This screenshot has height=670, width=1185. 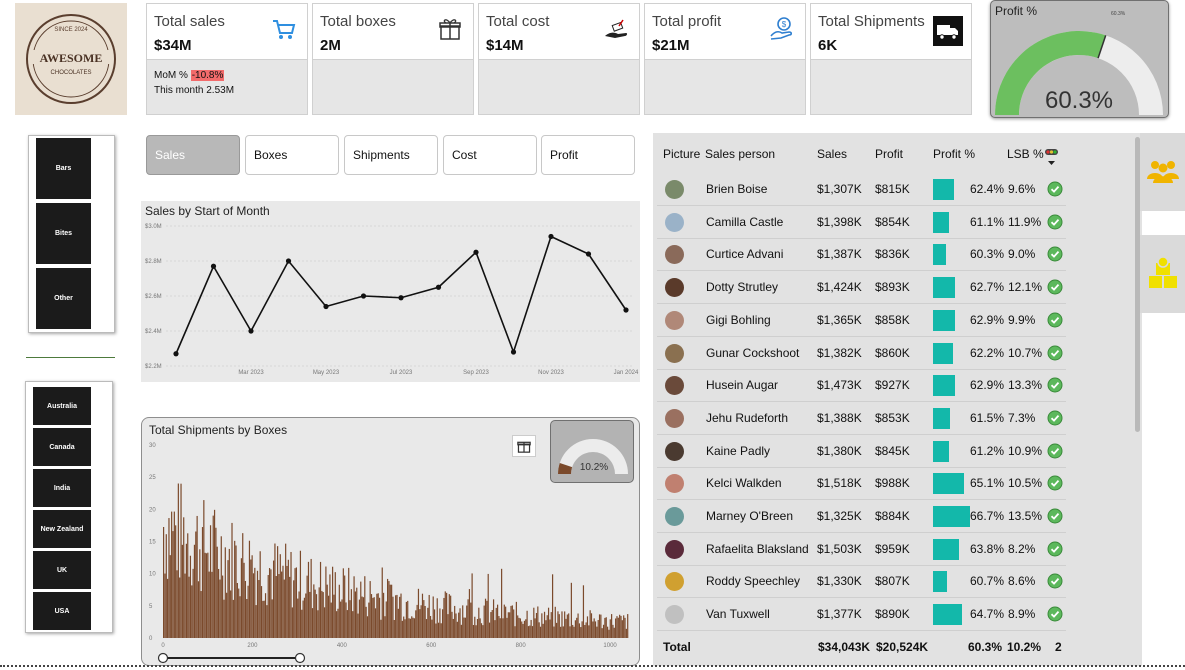 I want to click on tab-boxes: Boxes, so click(x=292, y=155).